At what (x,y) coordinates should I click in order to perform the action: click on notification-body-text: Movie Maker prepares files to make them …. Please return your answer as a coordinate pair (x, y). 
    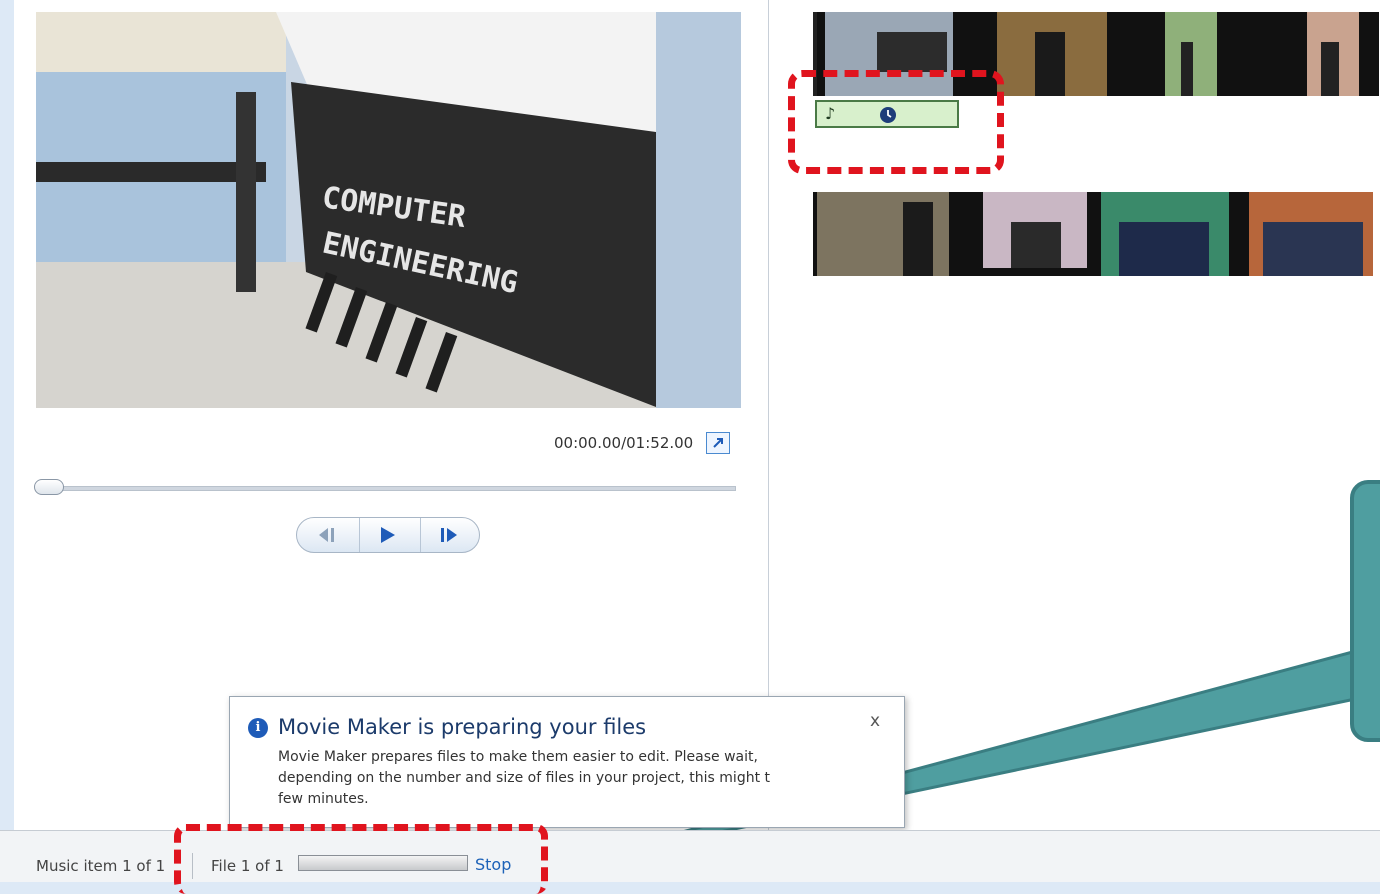
    Looking at the image, I should click on (524, 767).